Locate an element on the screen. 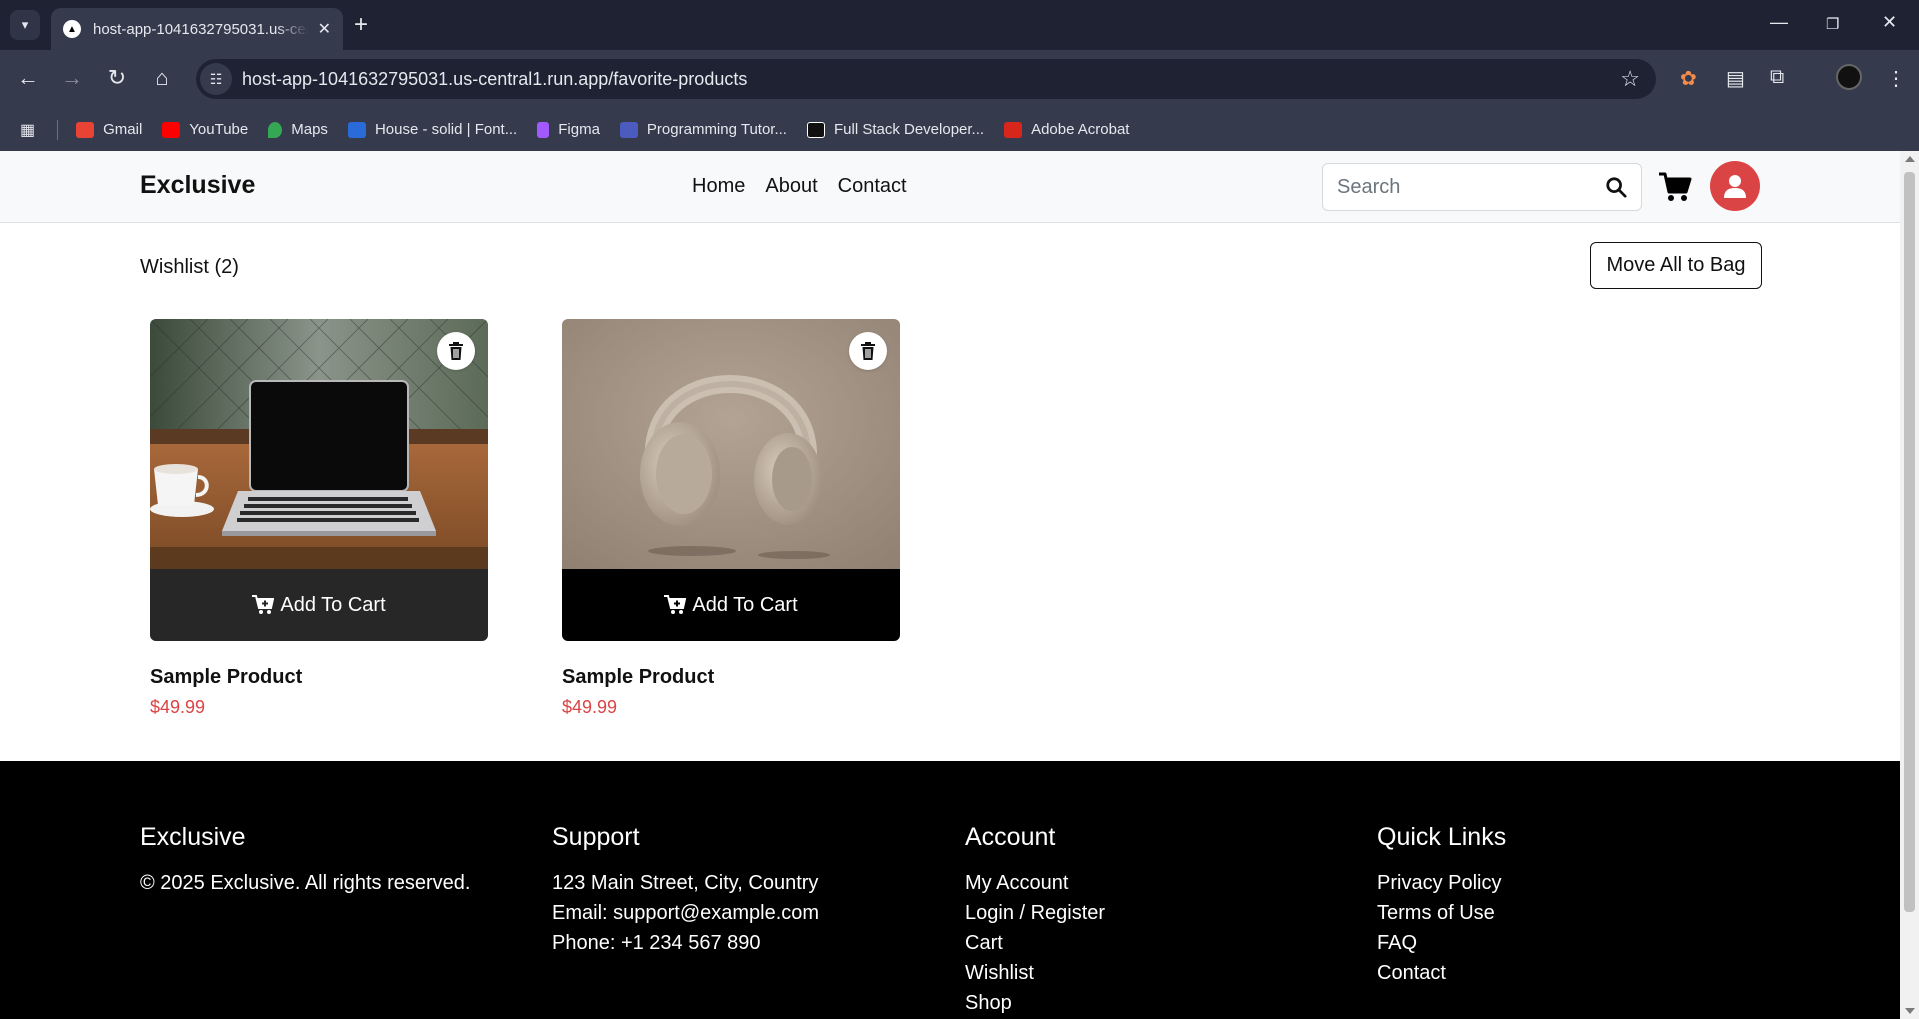  user-icon is located at coordinates (1735, 186).